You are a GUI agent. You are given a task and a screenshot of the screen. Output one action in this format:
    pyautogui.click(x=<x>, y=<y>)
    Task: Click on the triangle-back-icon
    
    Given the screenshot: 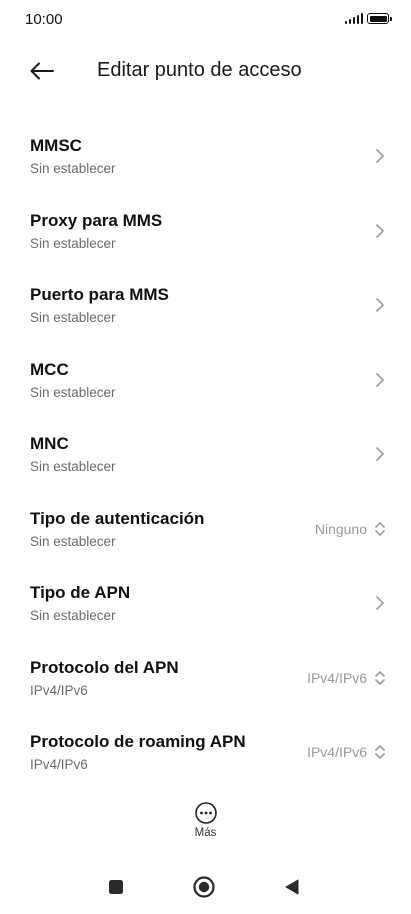 What is the action you would take?
    pyautogui.click(x=292, y=887)
    